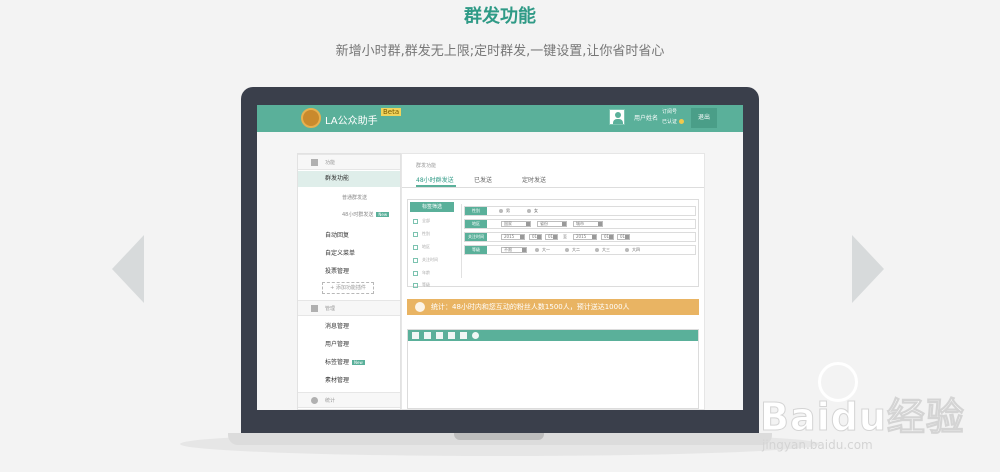  Describe the element at coordinates (553, 335) in the screenshot. I see `editor-toolbar` at that location.